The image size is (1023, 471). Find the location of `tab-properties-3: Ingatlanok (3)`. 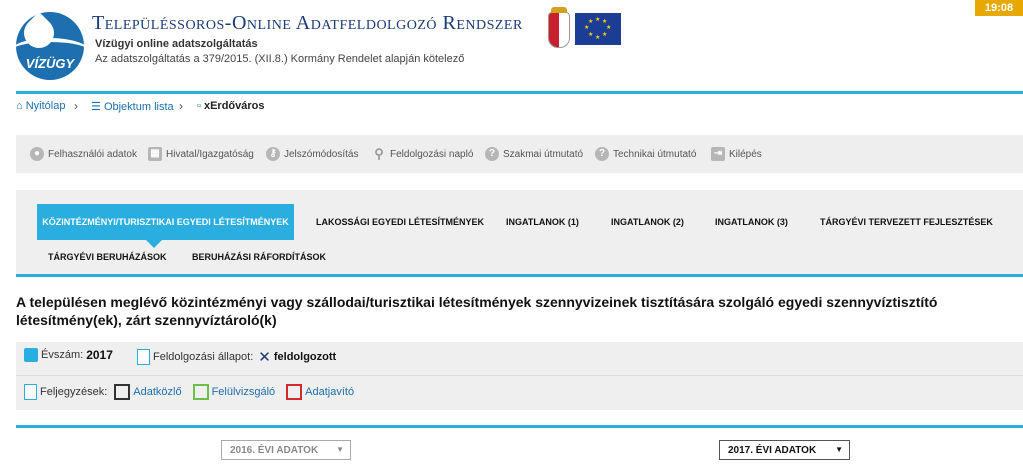

tab-properties-3: Ingatlanok (3) is located at coordinates (751, 222).